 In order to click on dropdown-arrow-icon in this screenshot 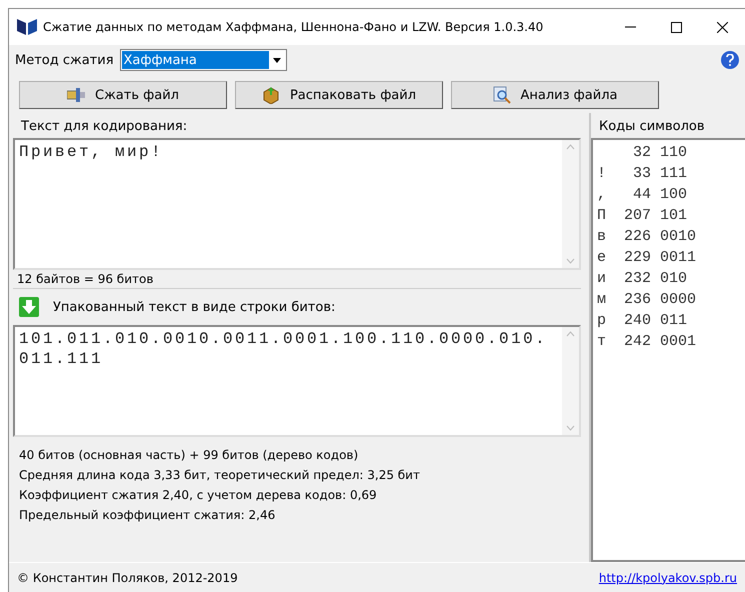, I will do `click(276, 60)`.